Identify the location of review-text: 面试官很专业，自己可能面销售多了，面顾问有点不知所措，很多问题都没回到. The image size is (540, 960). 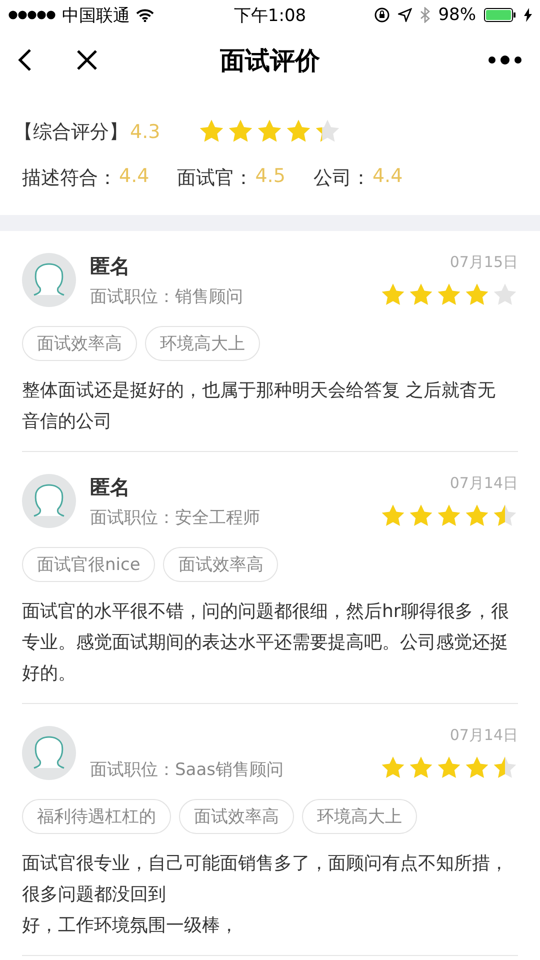
(265, 879).